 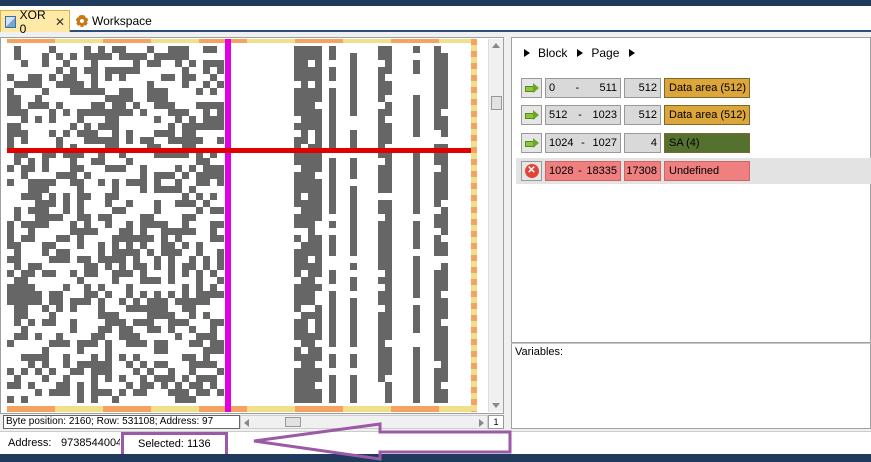 I want to click on selected-value: 1136, so click(x=199, y=444).